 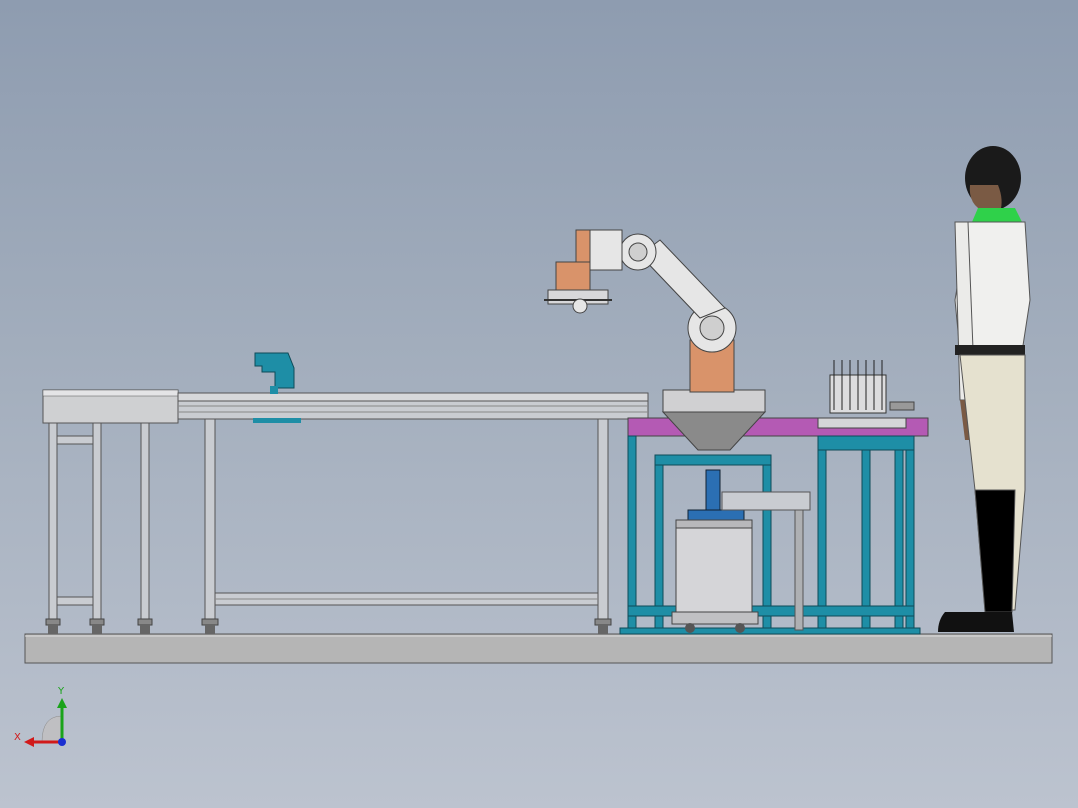 I want to click on coordinate-triad: Y X, so click(x=46, y=719).